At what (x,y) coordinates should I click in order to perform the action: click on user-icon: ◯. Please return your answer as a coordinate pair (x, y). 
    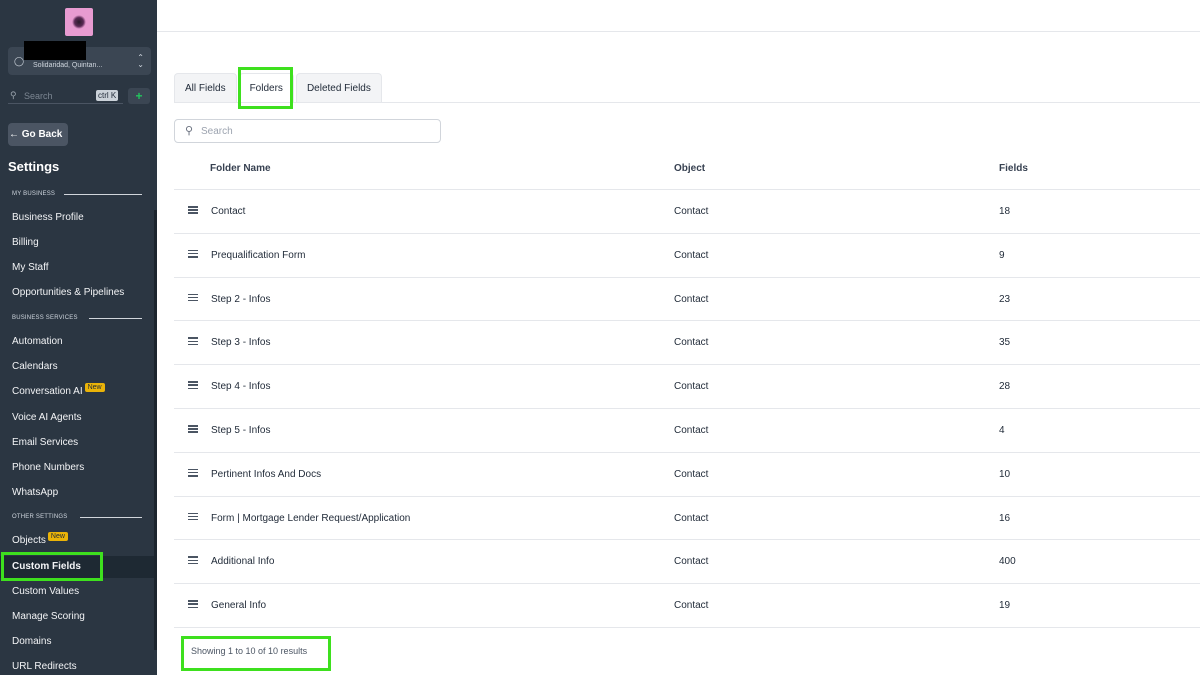
    Looking at the image, I should click on (19, 61).